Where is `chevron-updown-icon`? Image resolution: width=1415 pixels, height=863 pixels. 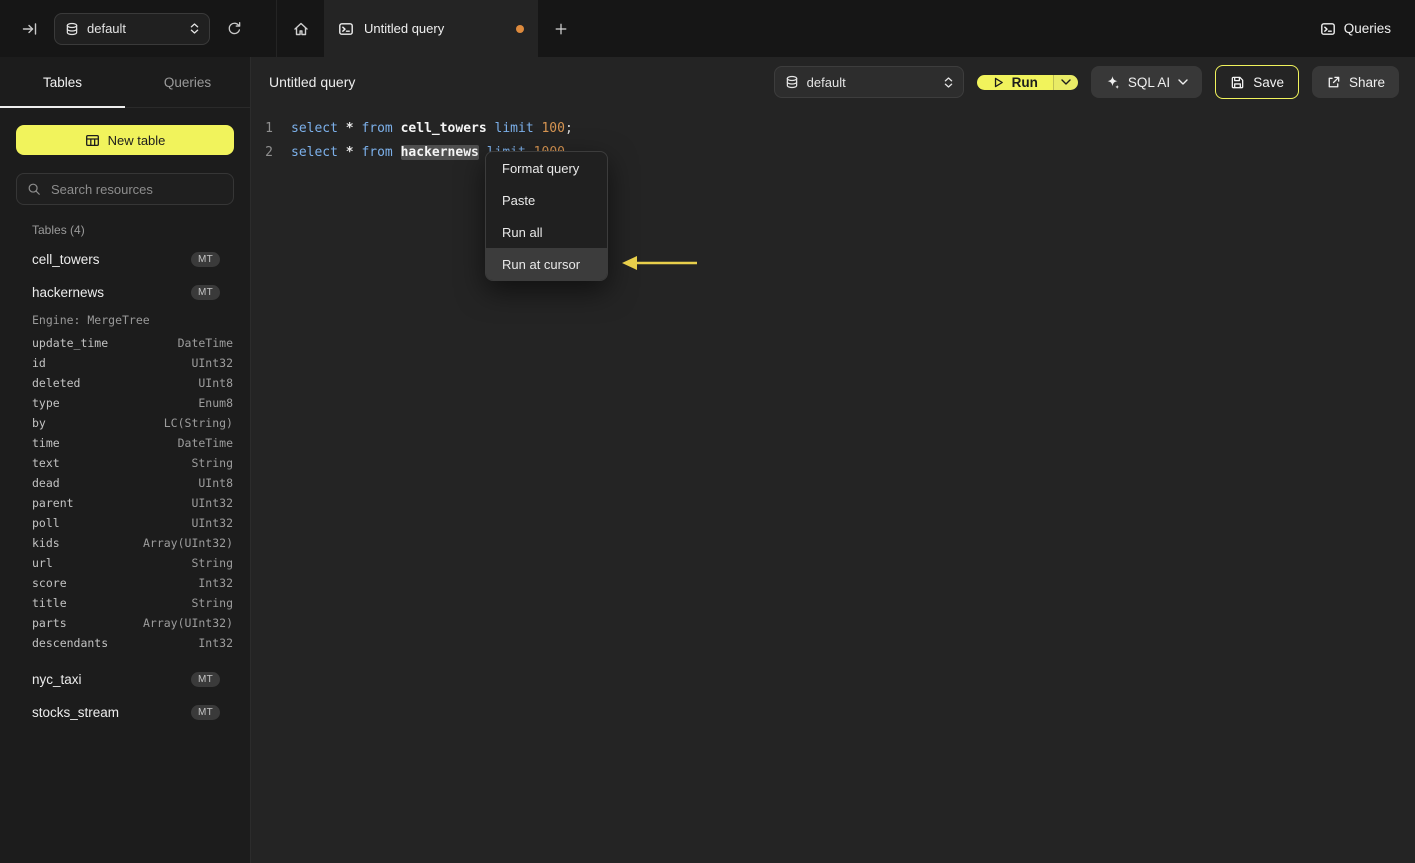 chevron-updown-icon is located at coordinates (948, 82).